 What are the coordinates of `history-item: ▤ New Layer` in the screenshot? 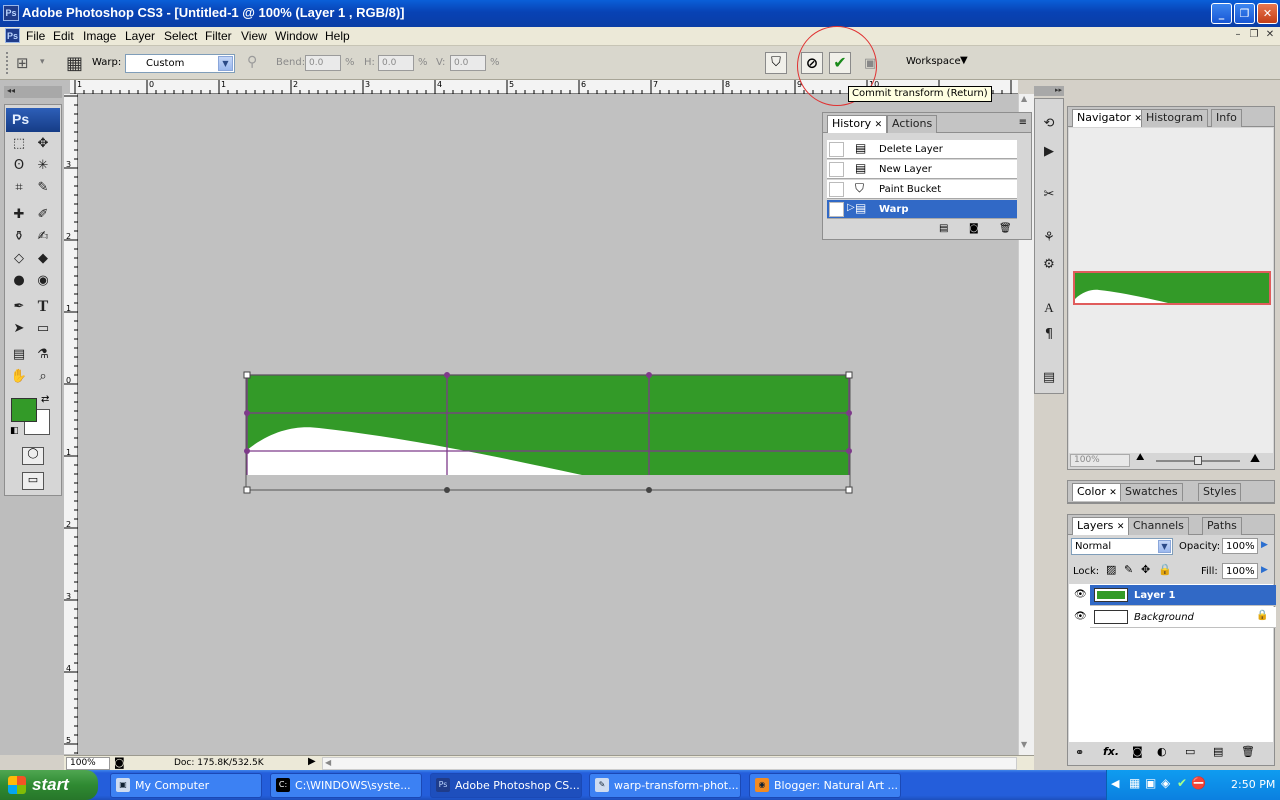 It's located at (922, 169).